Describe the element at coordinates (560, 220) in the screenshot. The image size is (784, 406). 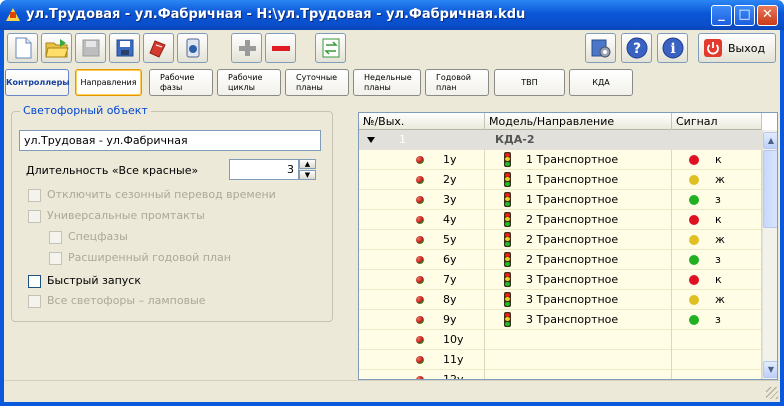
I see `table-row: 4у 2 Транспортное к` at that location.